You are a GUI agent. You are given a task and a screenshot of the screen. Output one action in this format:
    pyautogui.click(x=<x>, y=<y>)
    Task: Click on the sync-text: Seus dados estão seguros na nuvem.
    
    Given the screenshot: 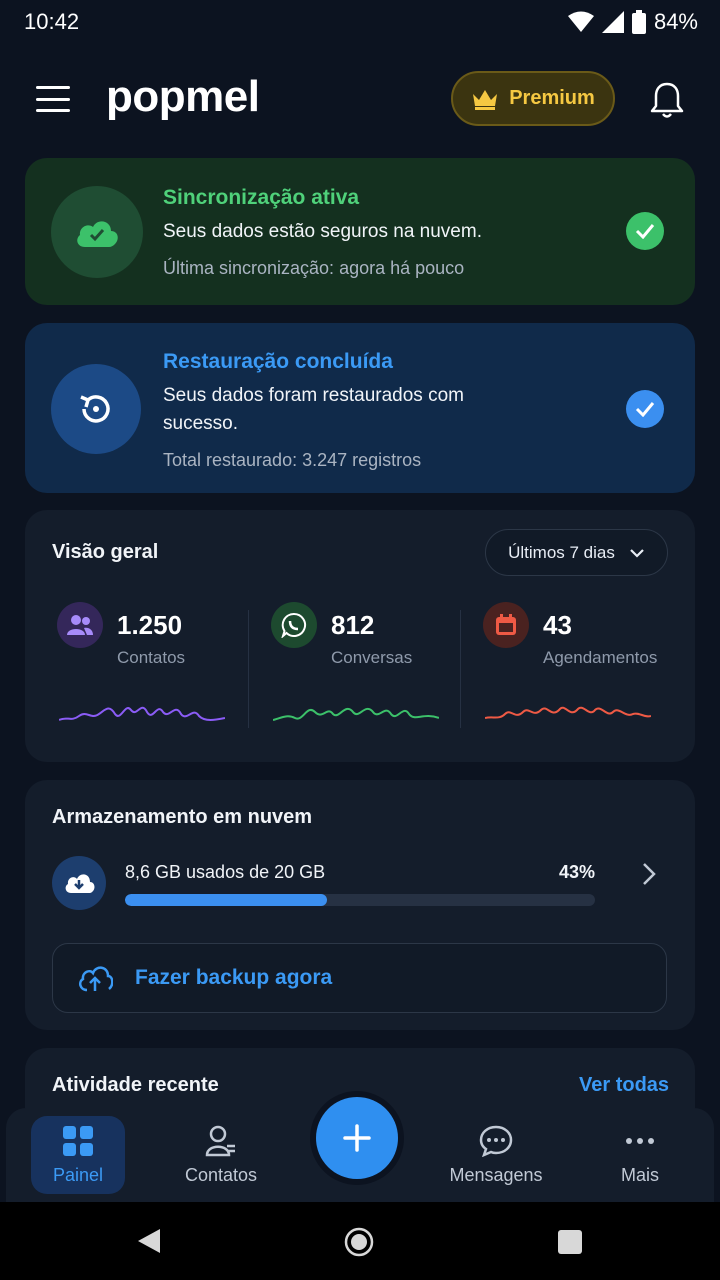 What is the action you would take?
    pyautogui.click(x=322, y=231)
    